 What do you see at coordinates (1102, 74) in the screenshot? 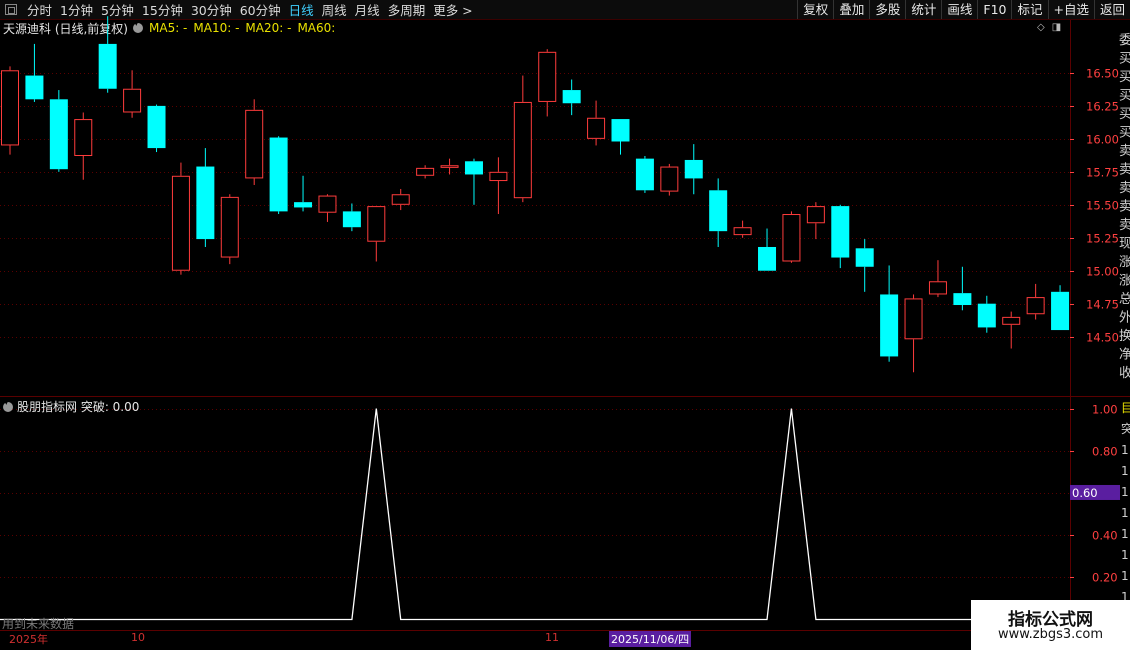
I see `y-tick-label: 16.50` at bounding box center [1102, 74].